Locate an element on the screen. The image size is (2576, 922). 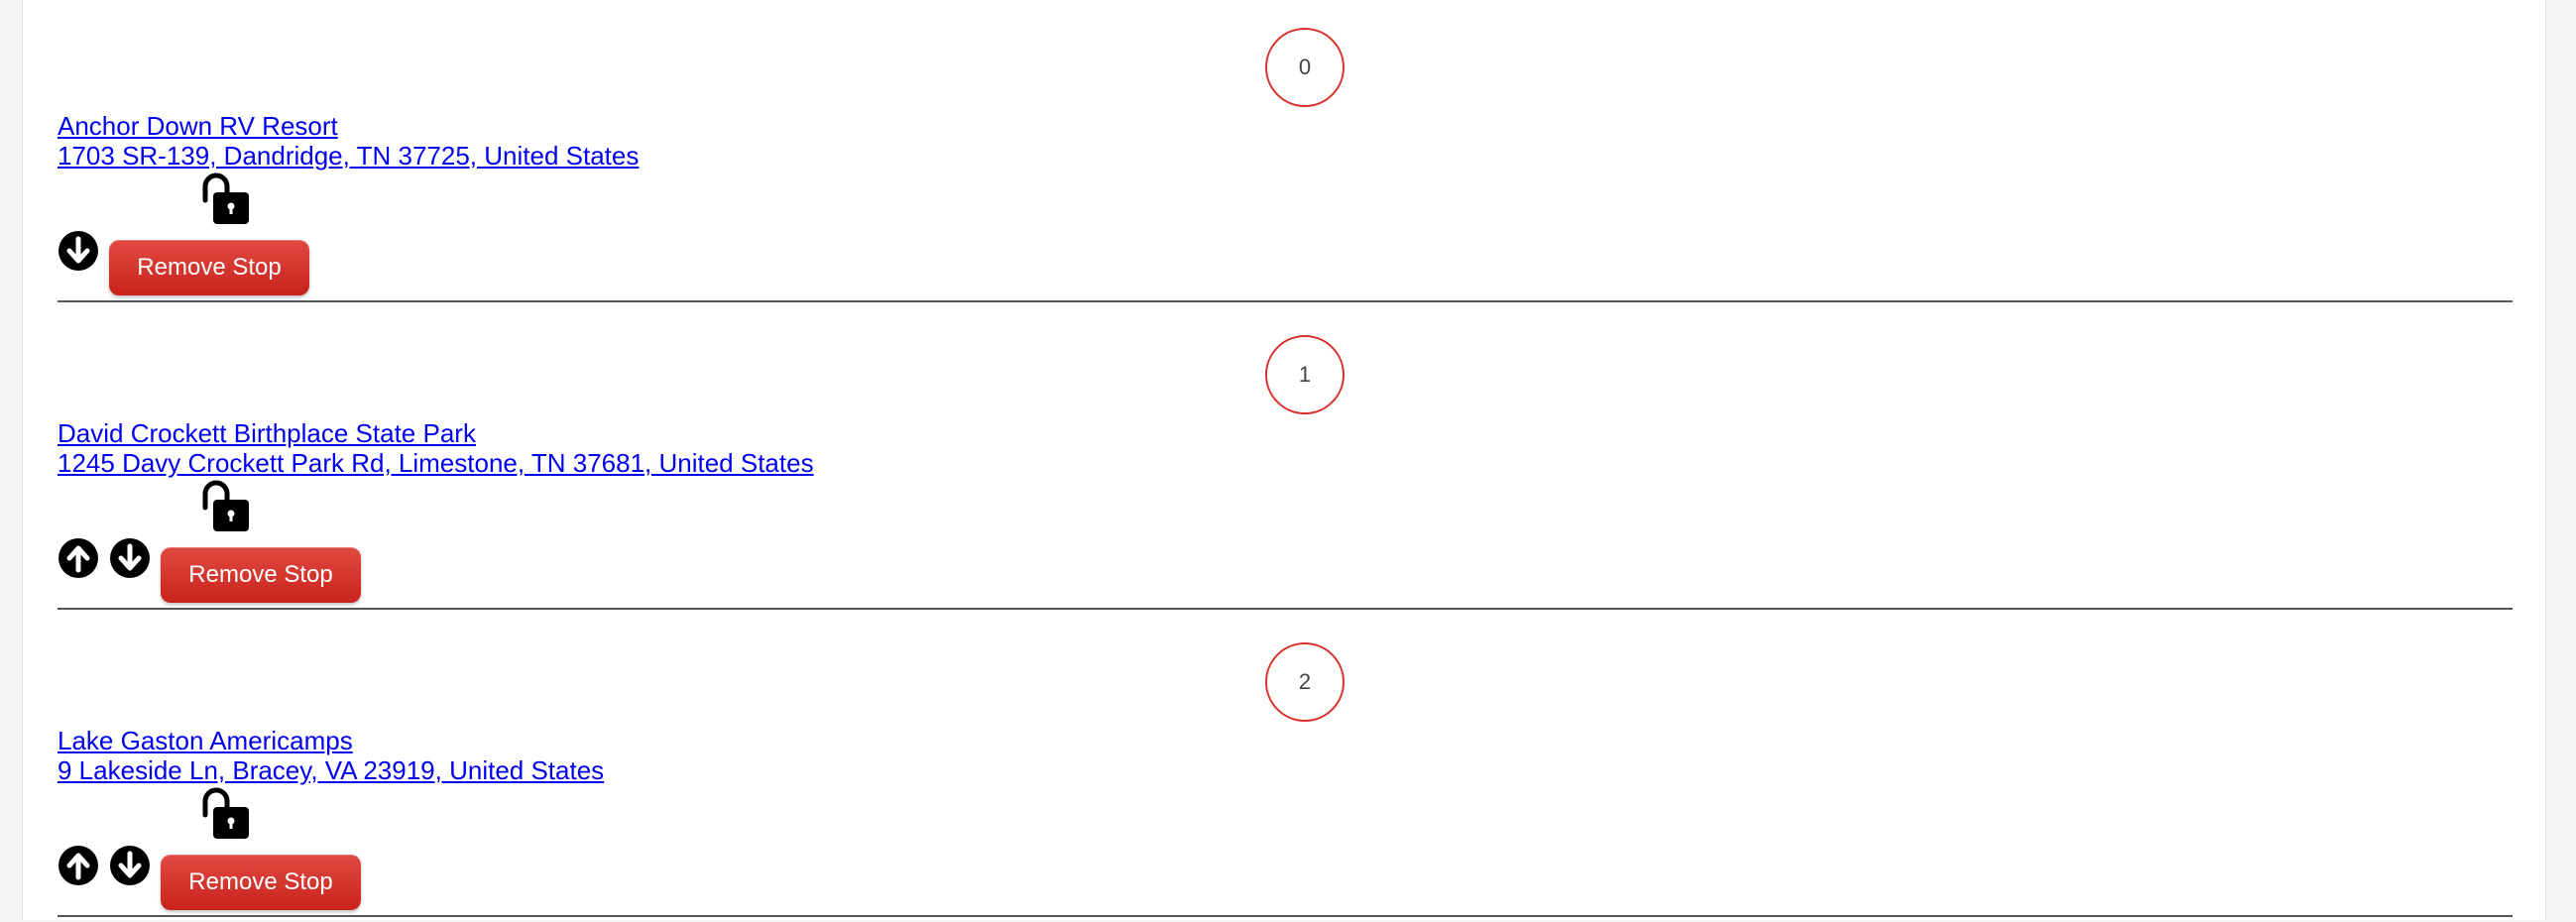
stop-number-badge: 0 is located at coordinates (1305, 68).